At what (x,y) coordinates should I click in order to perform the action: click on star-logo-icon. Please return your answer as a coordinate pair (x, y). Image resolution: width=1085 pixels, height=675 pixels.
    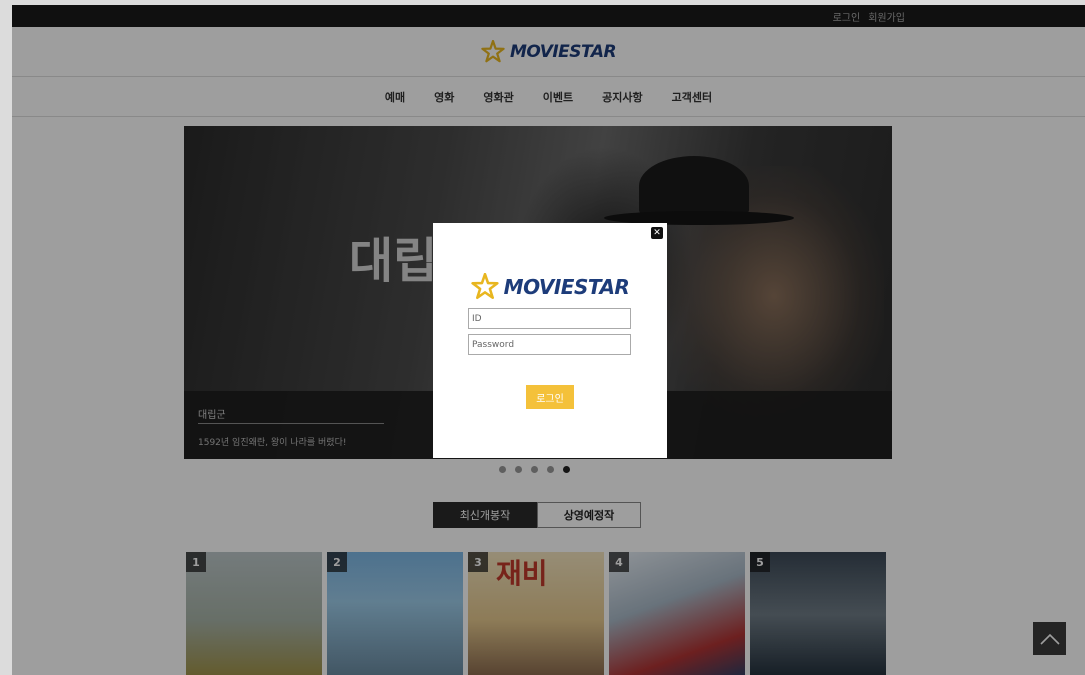
    Looking at the image, I should click on (485, 286).